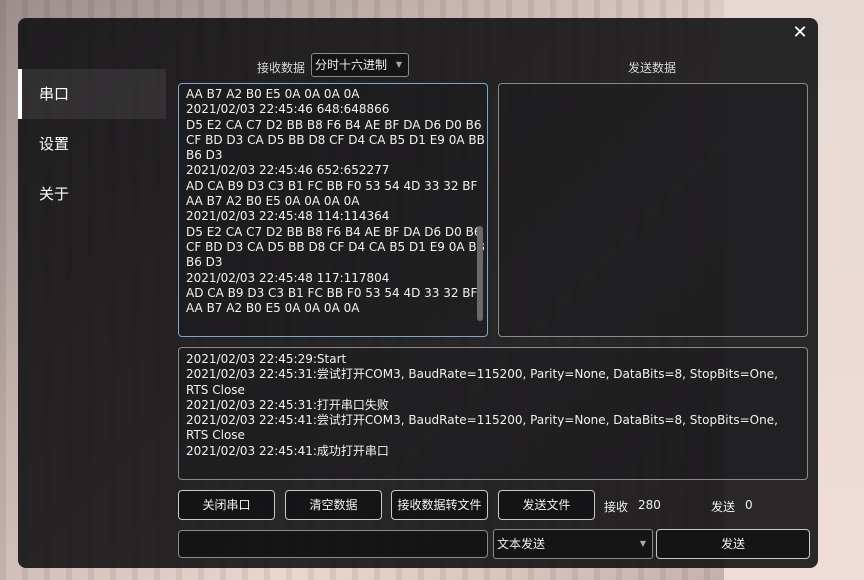 The height and width of the screenshot is (580, 864). I want to click on tx-count-value: 0, so click(749, 505).